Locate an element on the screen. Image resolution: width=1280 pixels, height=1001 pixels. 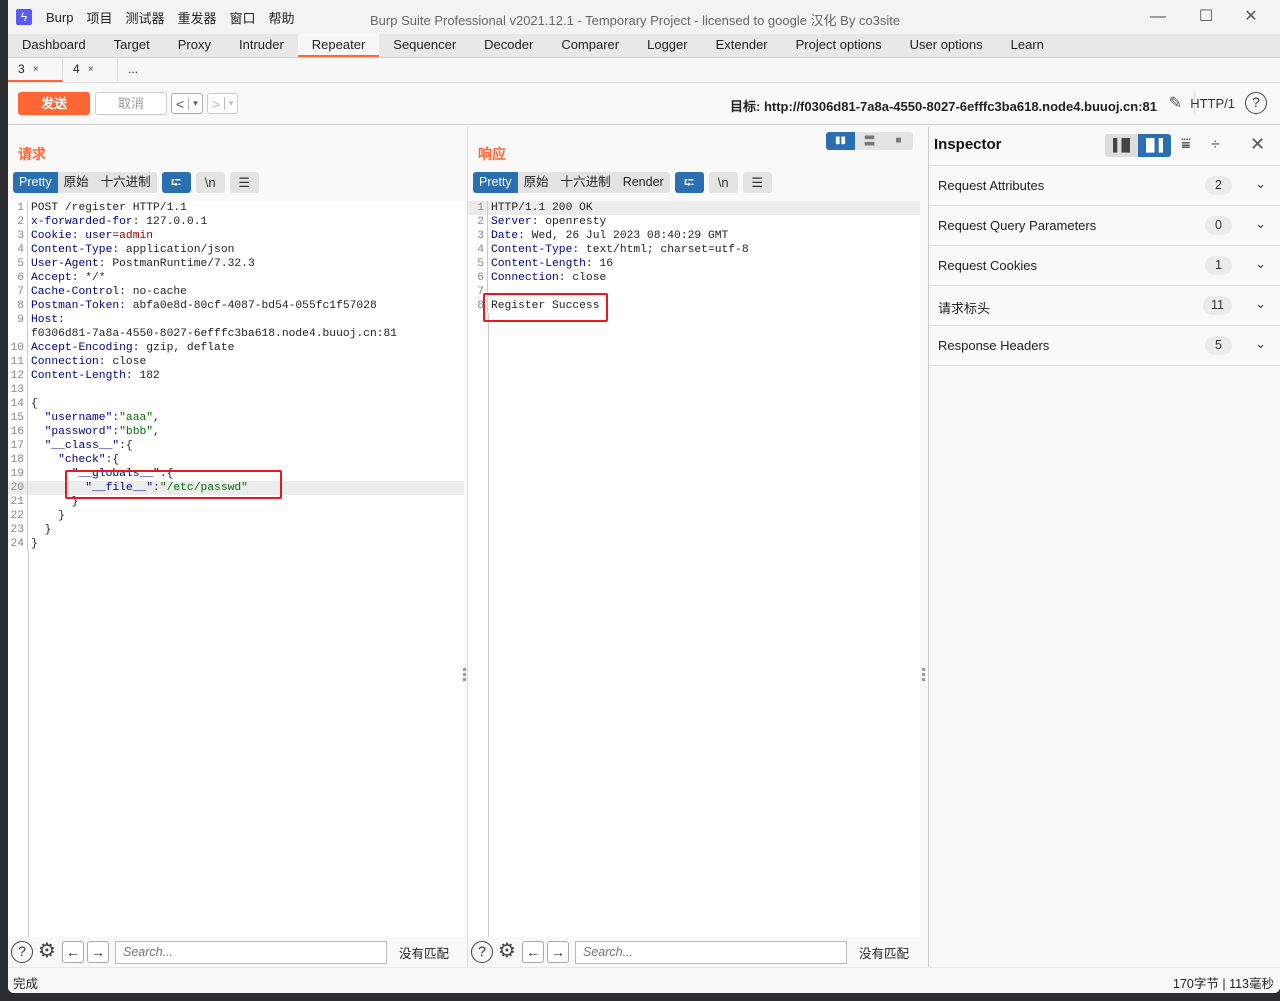
inspector-section: Request Attributes 2 ⌄ is located at coordinates (1104, 186).